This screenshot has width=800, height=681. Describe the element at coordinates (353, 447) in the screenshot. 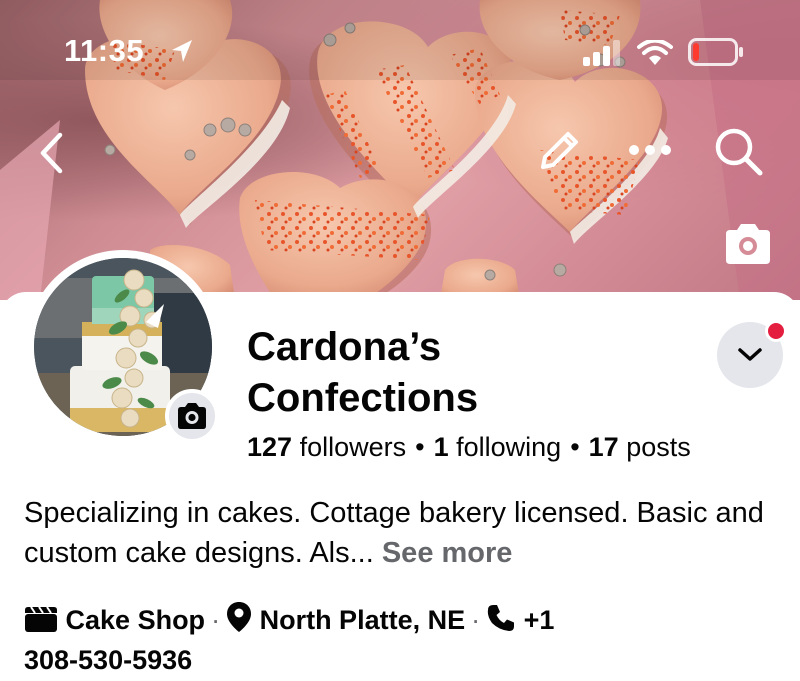

I see `followers-label: followers` at that location.